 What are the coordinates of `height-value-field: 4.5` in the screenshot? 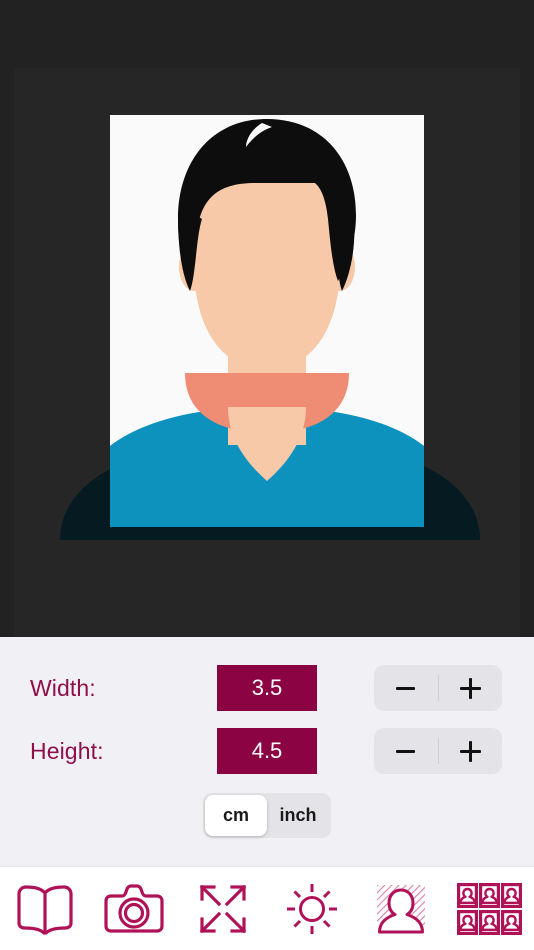 It's located at (267, 751).